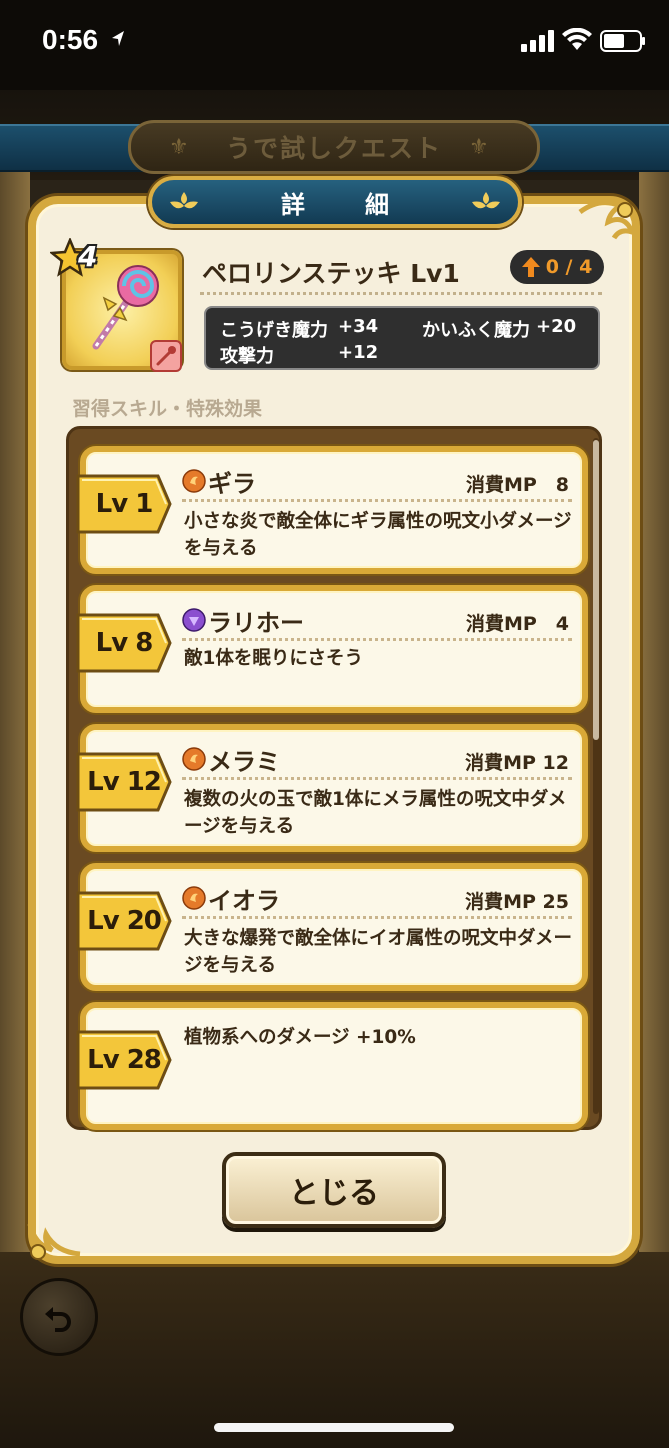 The height and width of the screenshot is (1448, 669). Describe the element at coordinates (517, 763) in the screenshot. I see `skill-mp-cost: 消費MP 12` at that location.